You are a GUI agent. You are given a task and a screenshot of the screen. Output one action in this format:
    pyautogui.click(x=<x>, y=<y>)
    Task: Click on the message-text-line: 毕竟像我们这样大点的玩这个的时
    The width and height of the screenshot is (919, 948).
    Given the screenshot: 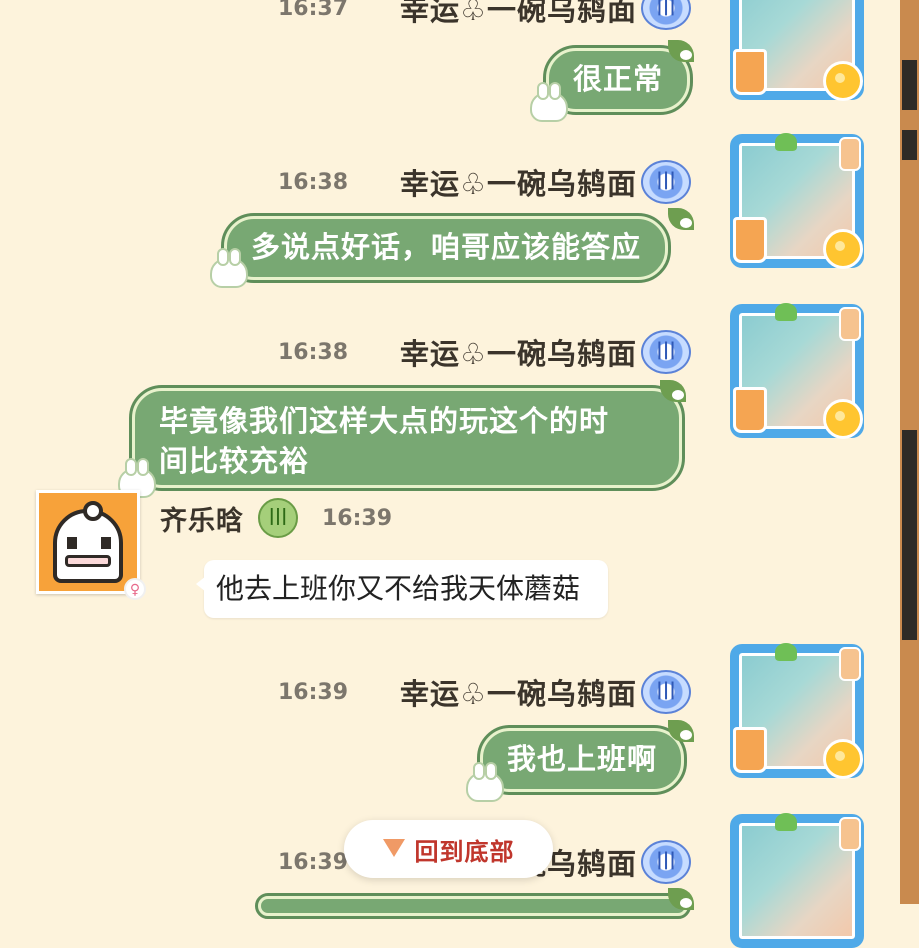 What is the action you would take?
    pyautogui.click(x=384, y=421)
    